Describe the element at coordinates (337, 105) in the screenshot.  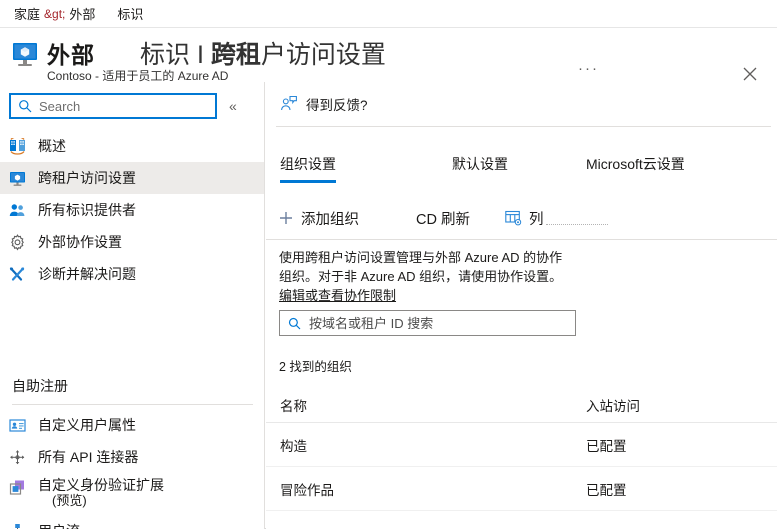
I see `feedback-label: 得到反馈?` at that location.